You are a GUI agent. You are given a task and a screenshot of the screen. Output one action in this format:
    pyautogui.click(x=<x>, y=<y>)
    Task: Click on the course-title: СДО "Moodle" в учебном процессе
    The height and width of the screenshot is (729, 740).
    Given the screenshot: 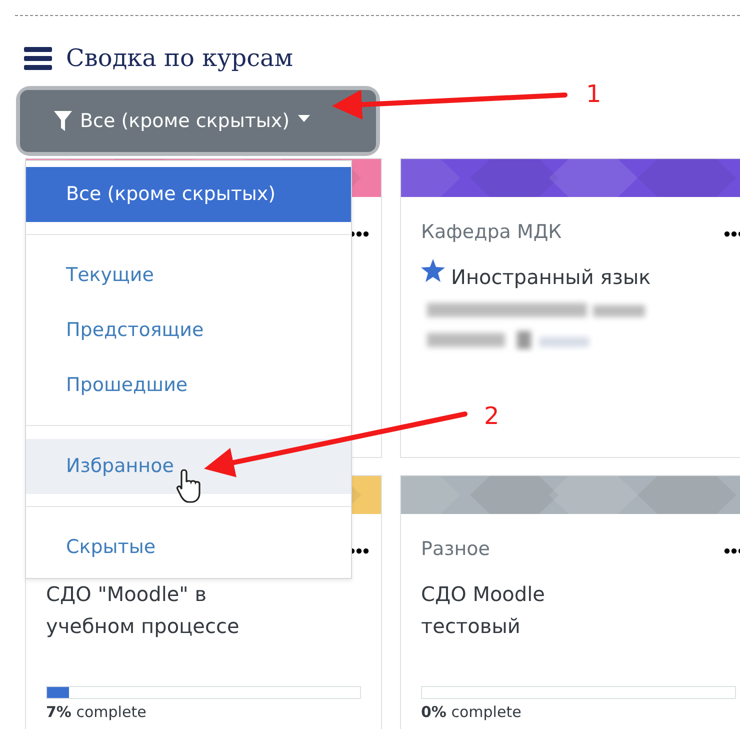 What is the action you would take?
    pyautogui.click(x=143, y=610)
    